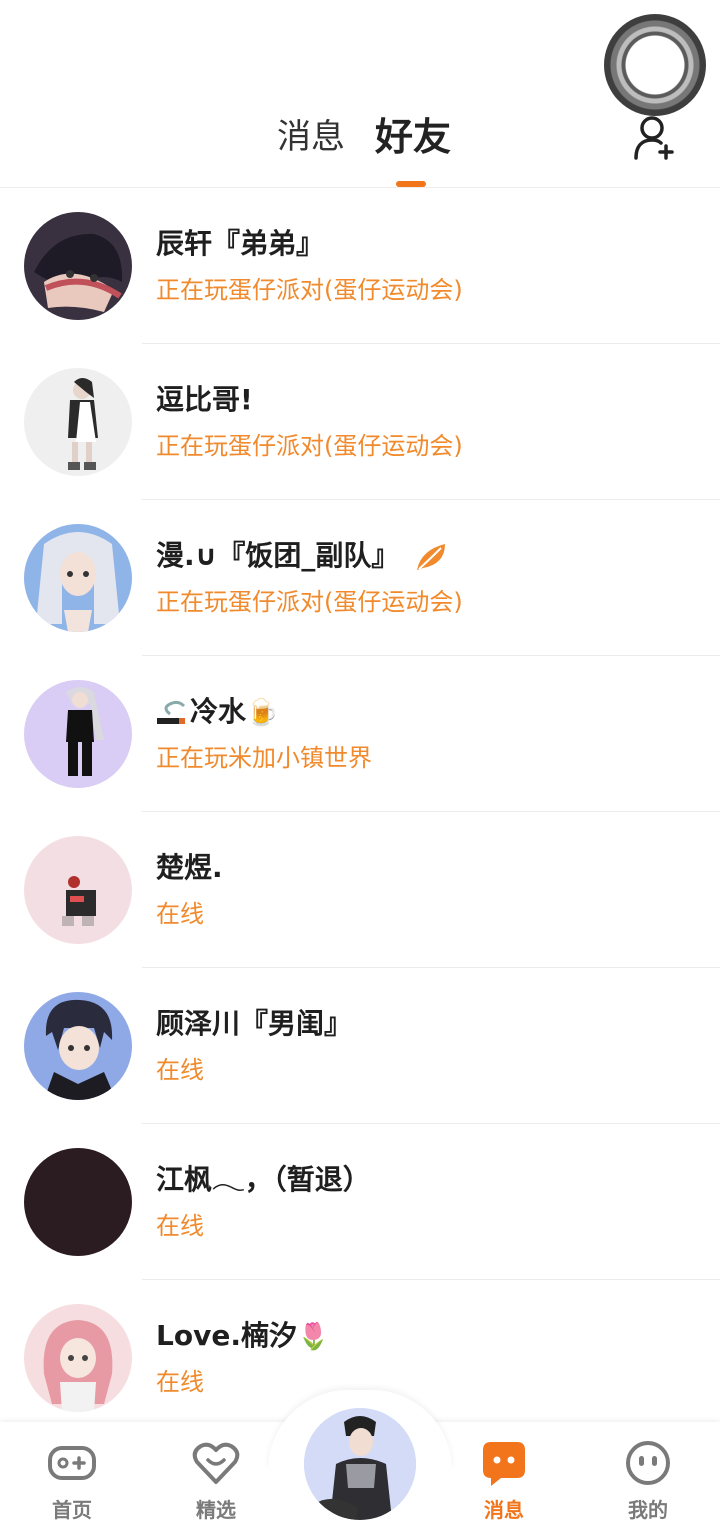 The image size is (720, 1540). I want to click on nav-featured: 精选, so click(216, 1484).